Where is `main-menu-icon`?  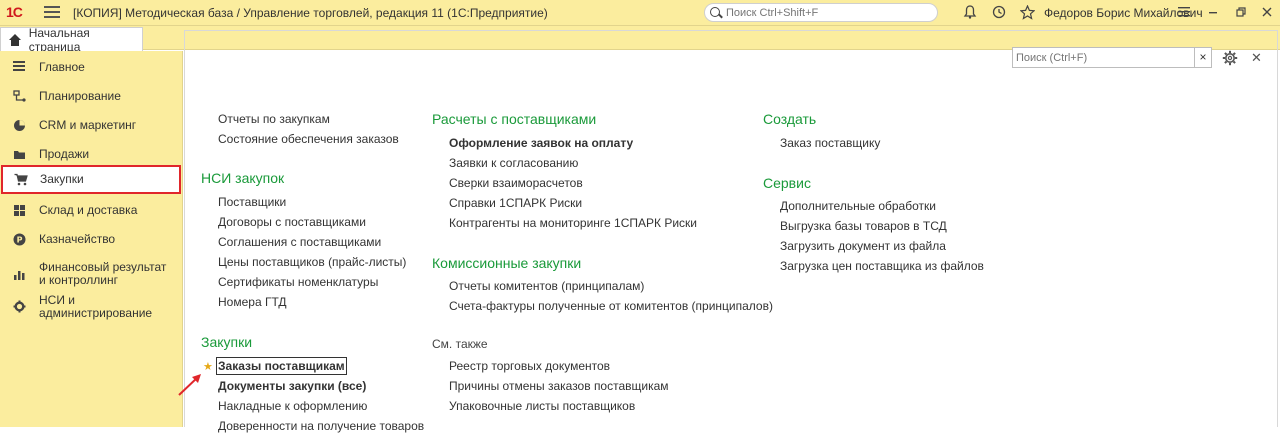
main-menu-icon is located at coordinates (52, 13).